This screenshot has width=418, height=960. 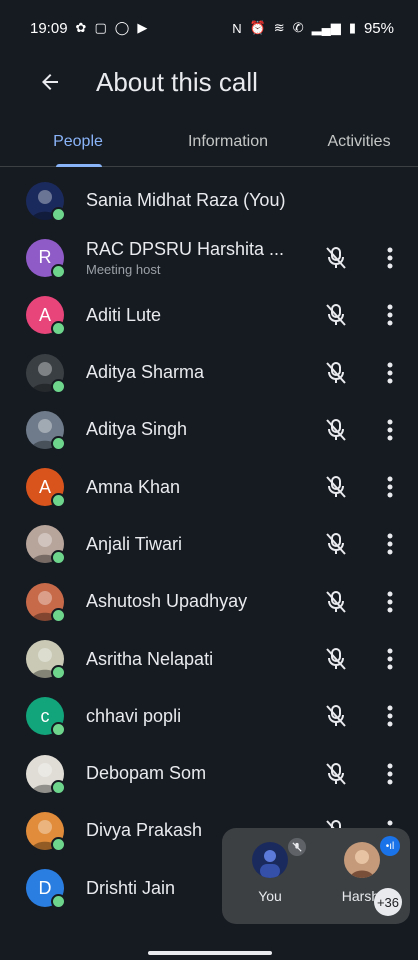 I want to click on signal-icon: ▂▄▆, so click(x=326, y=27).